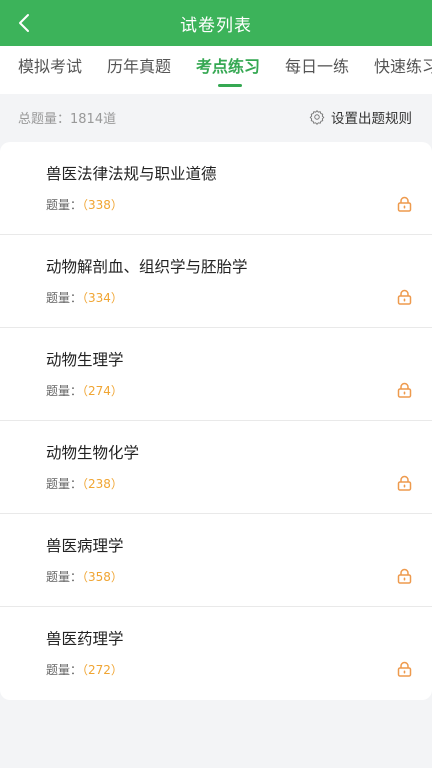 The image size is (432, 768). What do you see at coordinates (317, 117) in the screenshot?
I see `gear-icon` at bounding box center [317, 117].